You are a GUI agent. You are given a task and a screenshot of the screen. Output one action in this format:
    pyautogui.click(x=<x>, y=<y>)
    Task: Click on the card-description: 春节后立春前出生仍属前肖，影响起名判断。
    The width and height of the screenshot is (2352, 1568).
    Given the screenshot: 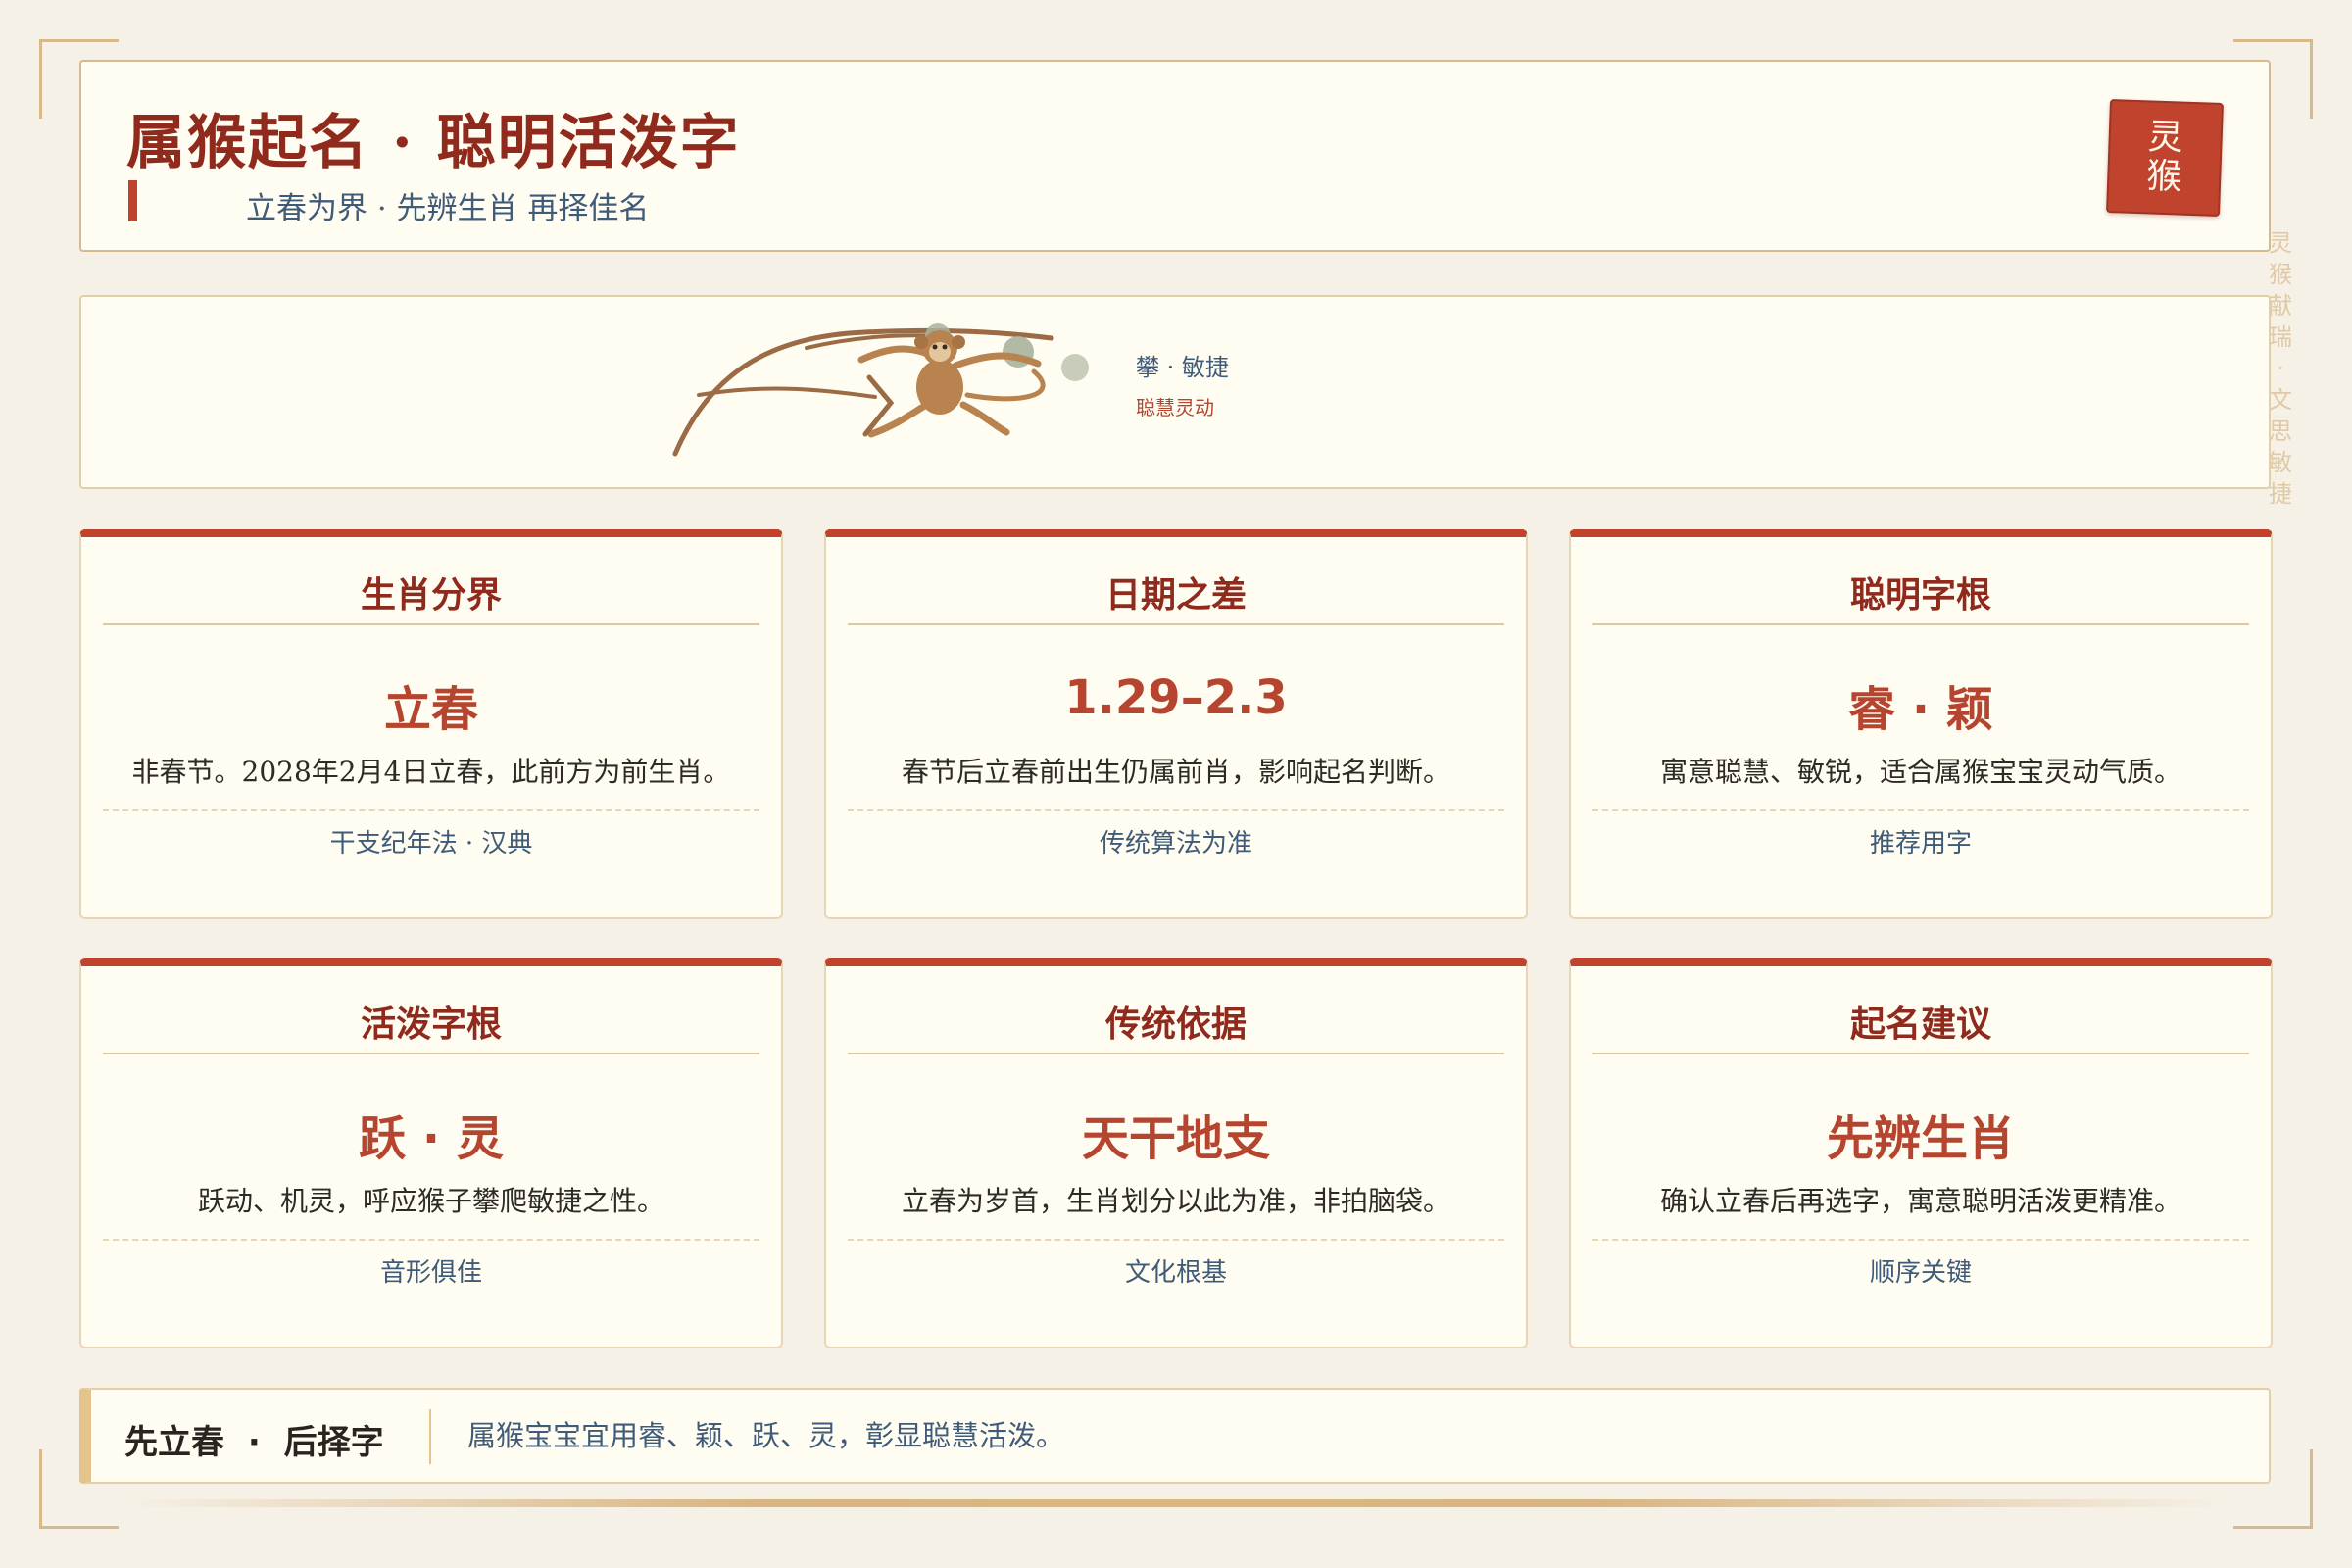 What is the action you would take?
    pyautogui.click(x=1175, y=772)
    